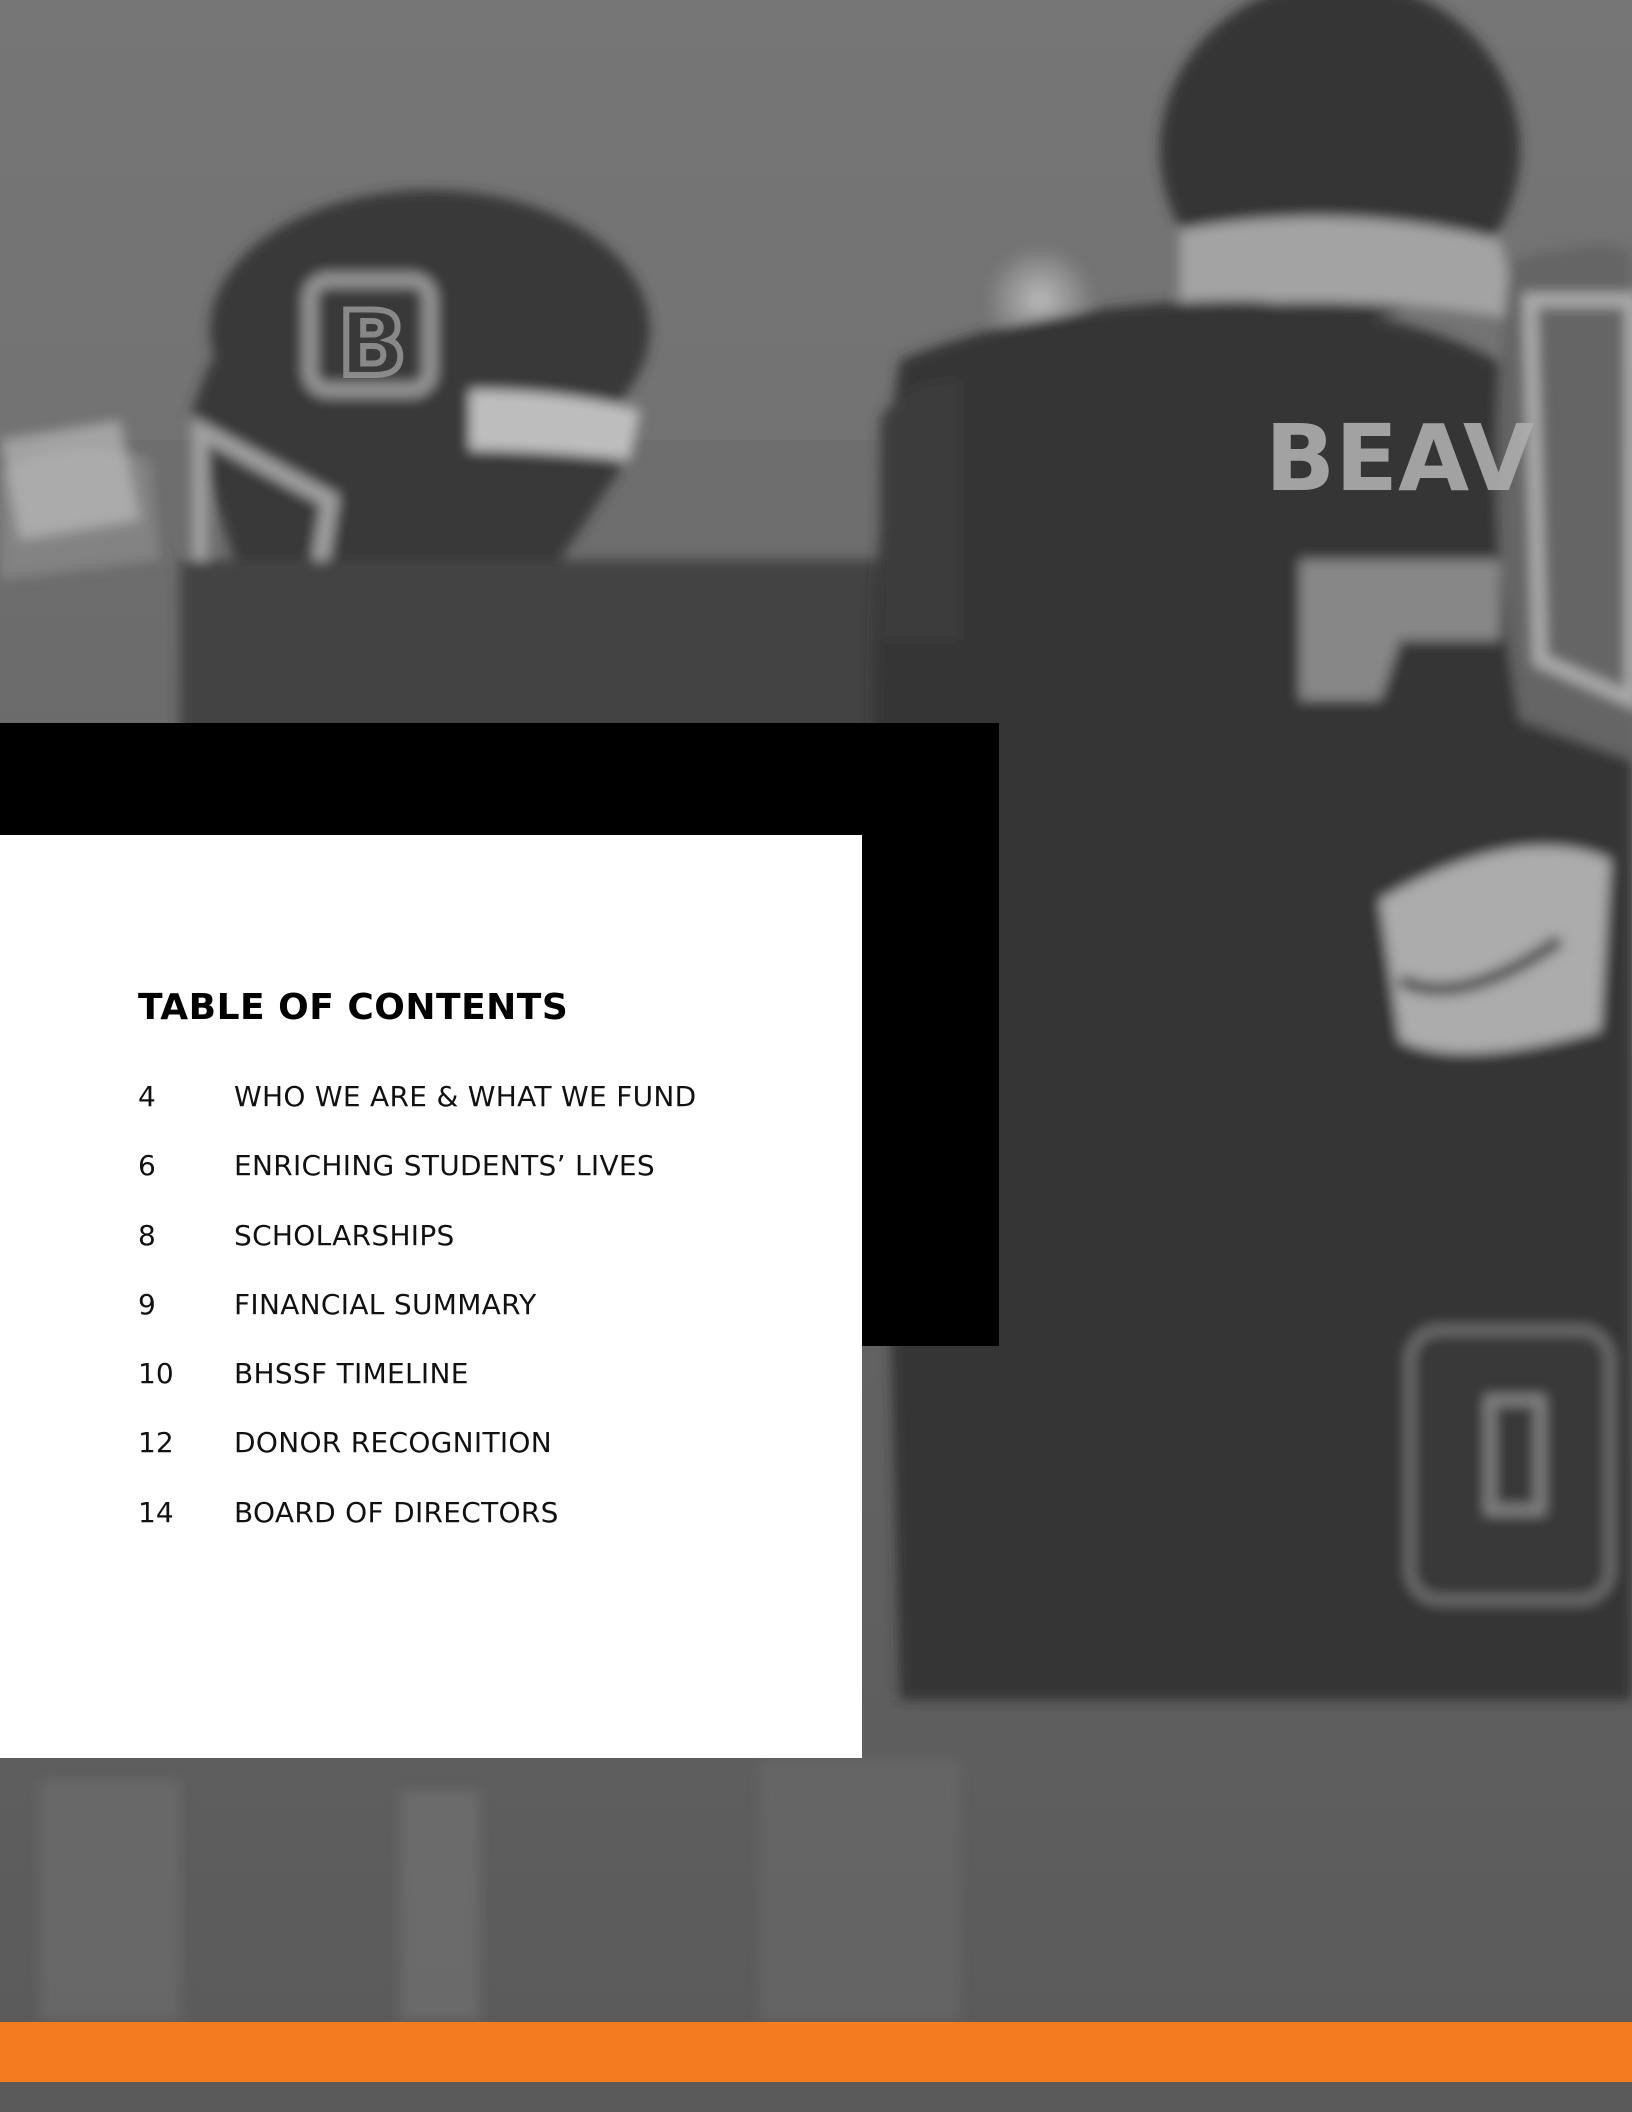 This screenshot has width=1632, height=2112. Describe the element at coordinates (465, 1096) in the screenshot. I see `toc-item-label: WHO WE ARE & WHAT WE FUND` at that location.